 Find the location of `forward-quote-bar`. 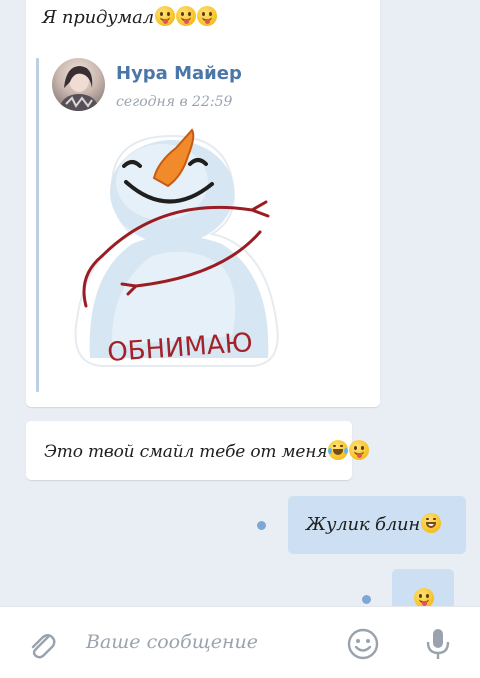

forward-quote-bar is located at coordinates (37, 225).